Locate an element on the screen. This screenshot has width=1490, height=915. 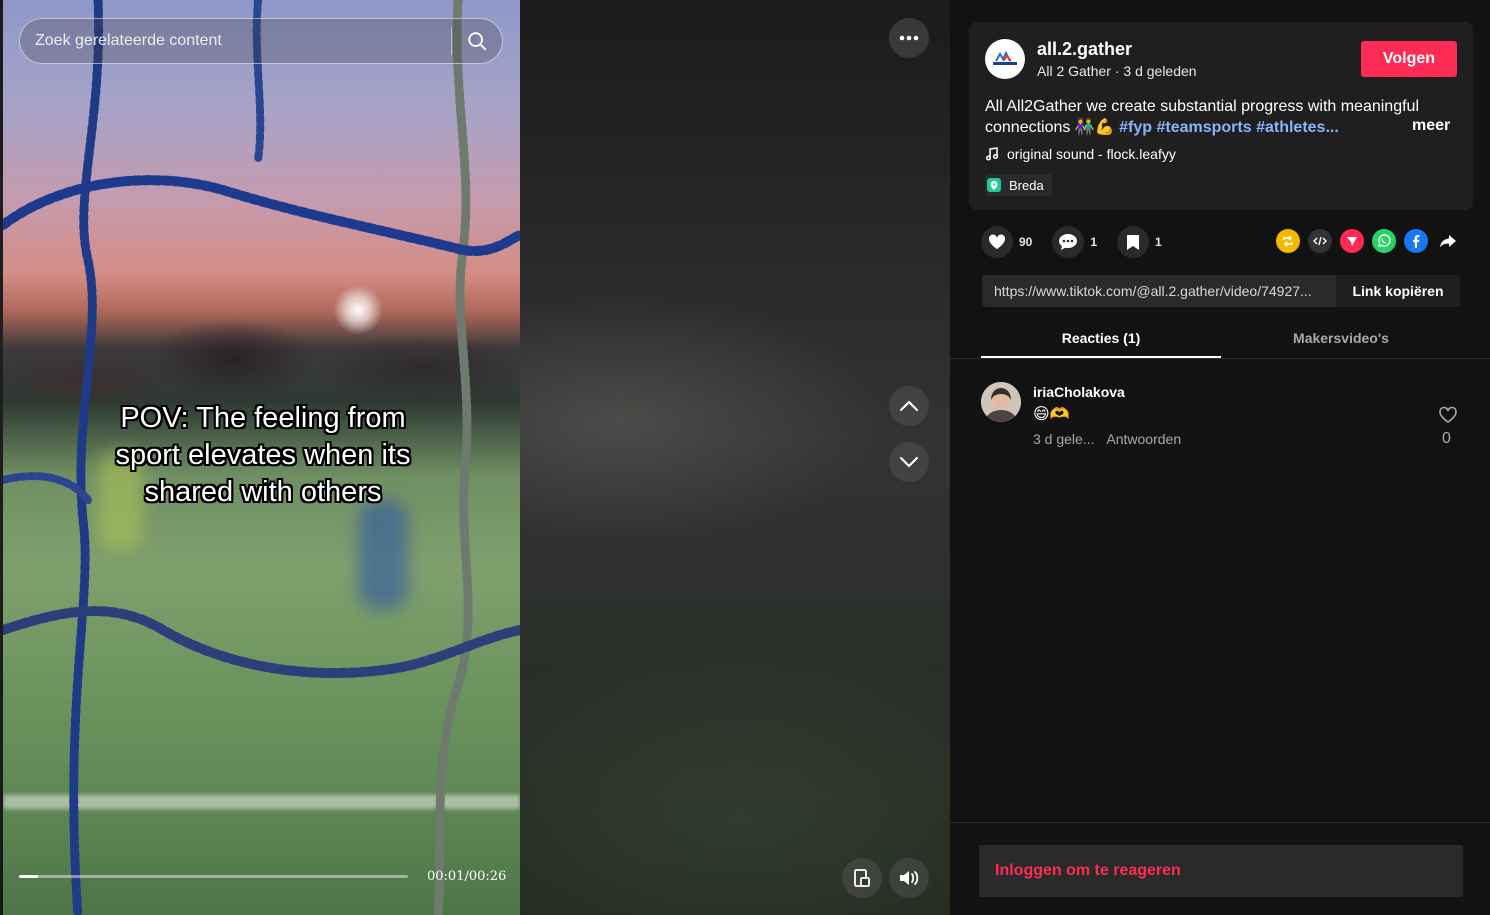
search-input is located at coordinates (235, 41).